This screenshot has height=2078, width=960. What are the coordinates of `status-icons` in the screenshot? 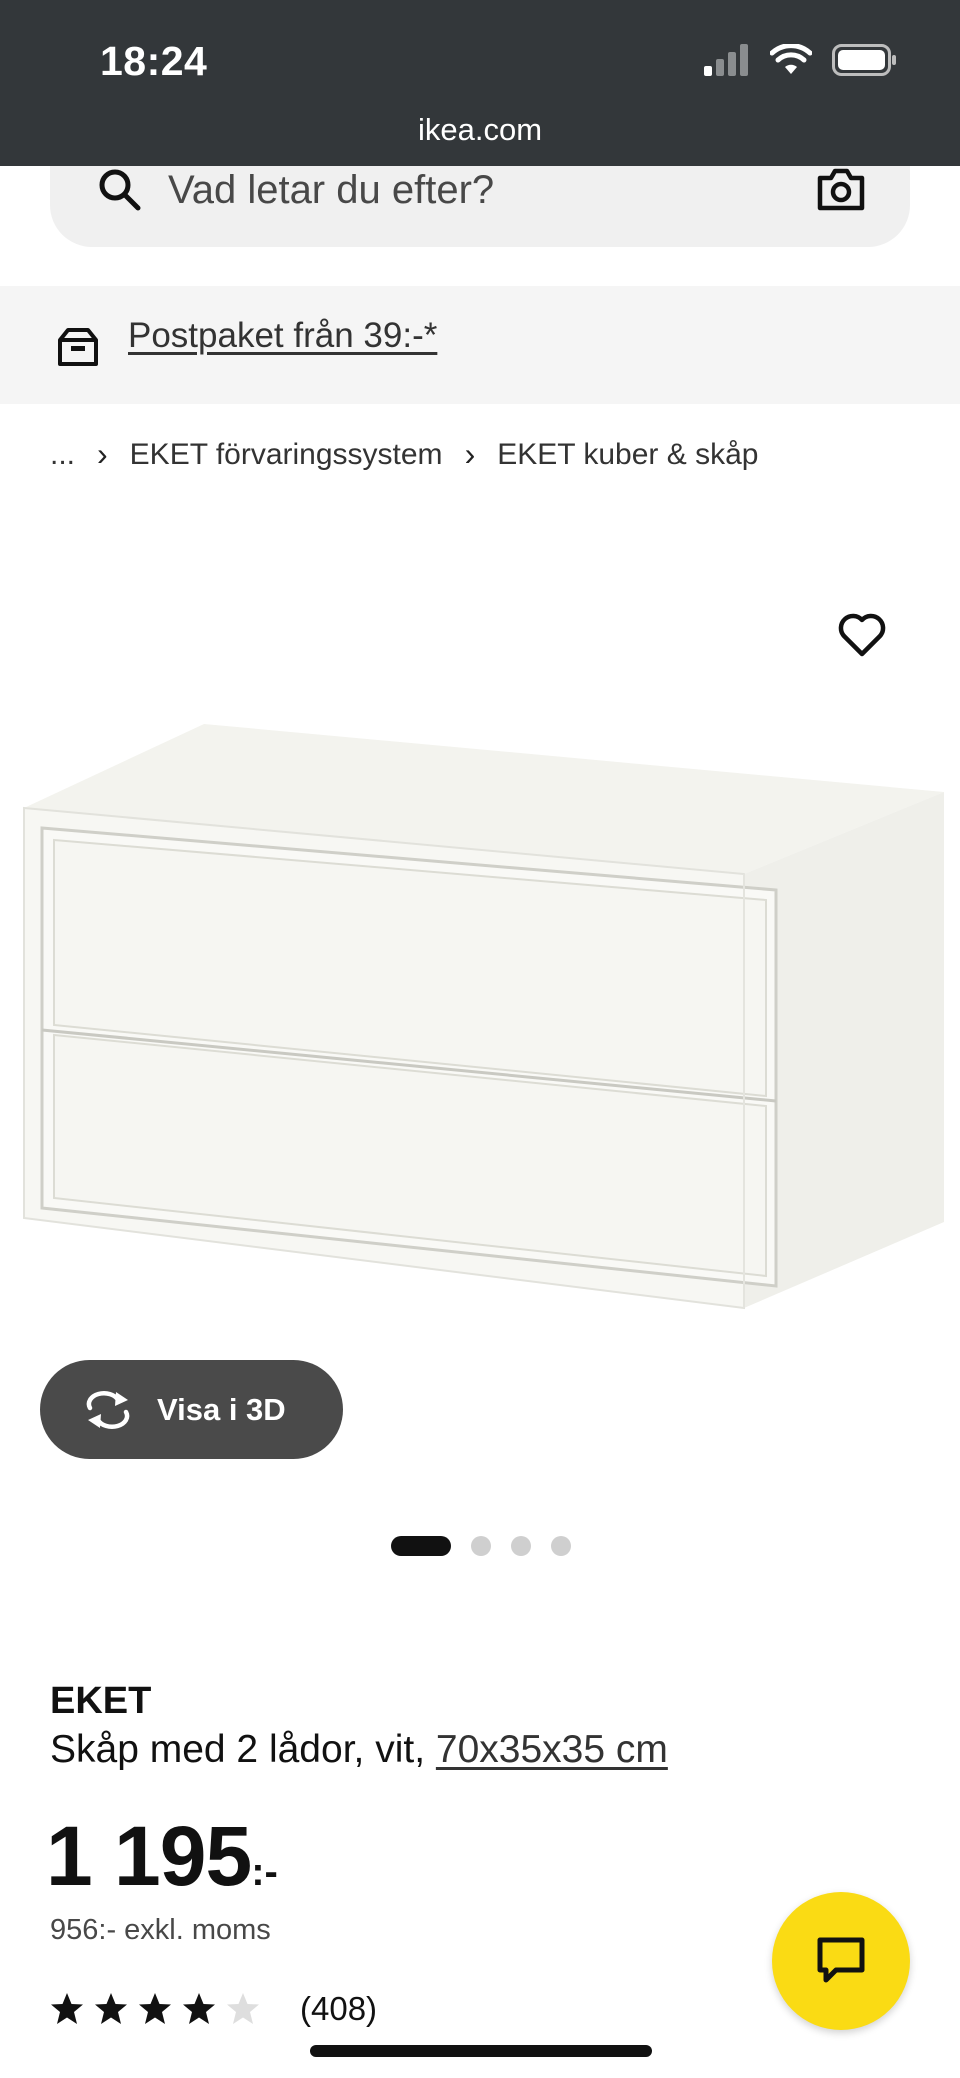 It's located at (801, 60).